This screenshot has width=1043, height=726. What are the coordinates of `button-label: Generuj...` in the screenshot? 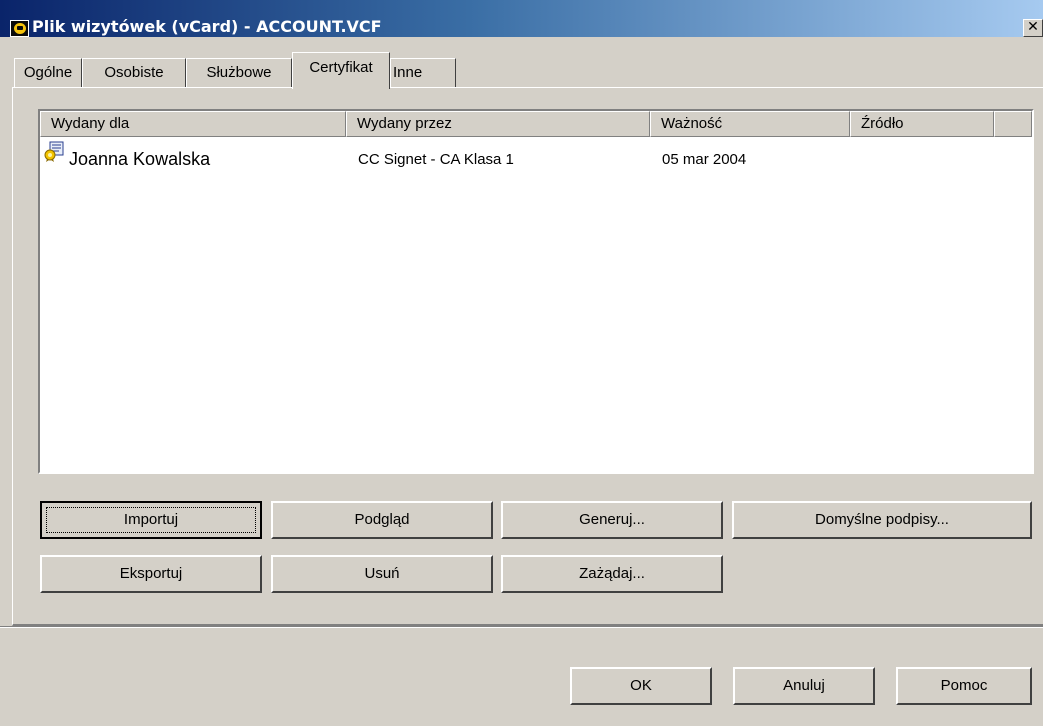 It's located at (612, 519).